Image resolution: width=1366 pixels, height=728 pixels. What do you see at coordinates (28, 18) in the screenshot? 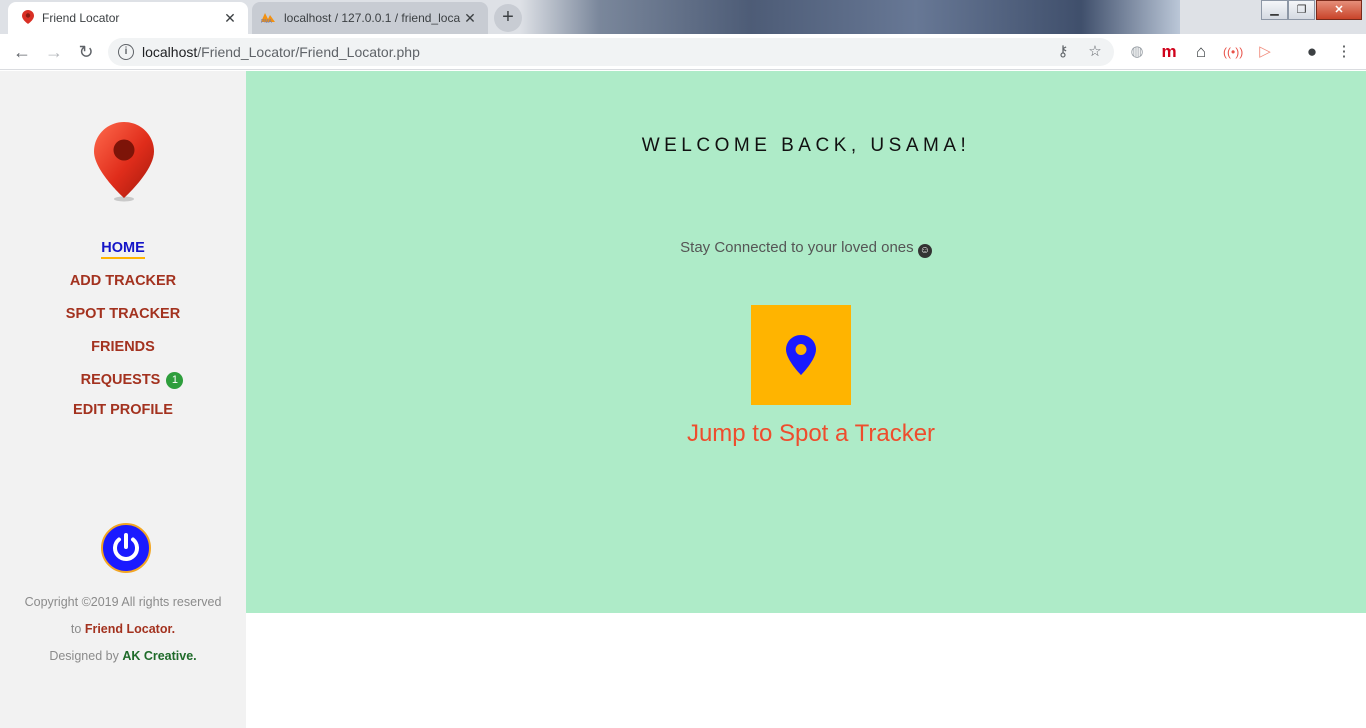
I see `map-pin-favicon-icon` at bounding box center [28, 18].